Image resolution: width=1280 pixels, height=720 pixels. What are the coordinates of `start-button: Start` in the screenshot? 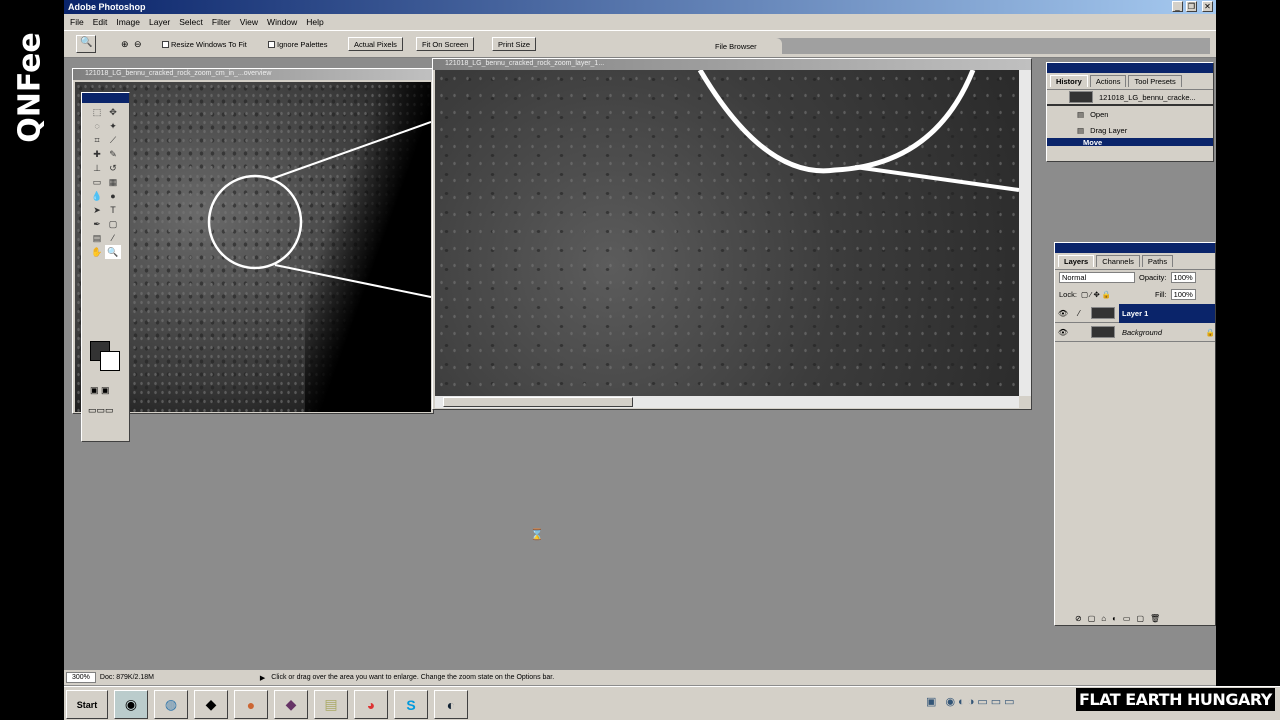 It's located at (87, 704).